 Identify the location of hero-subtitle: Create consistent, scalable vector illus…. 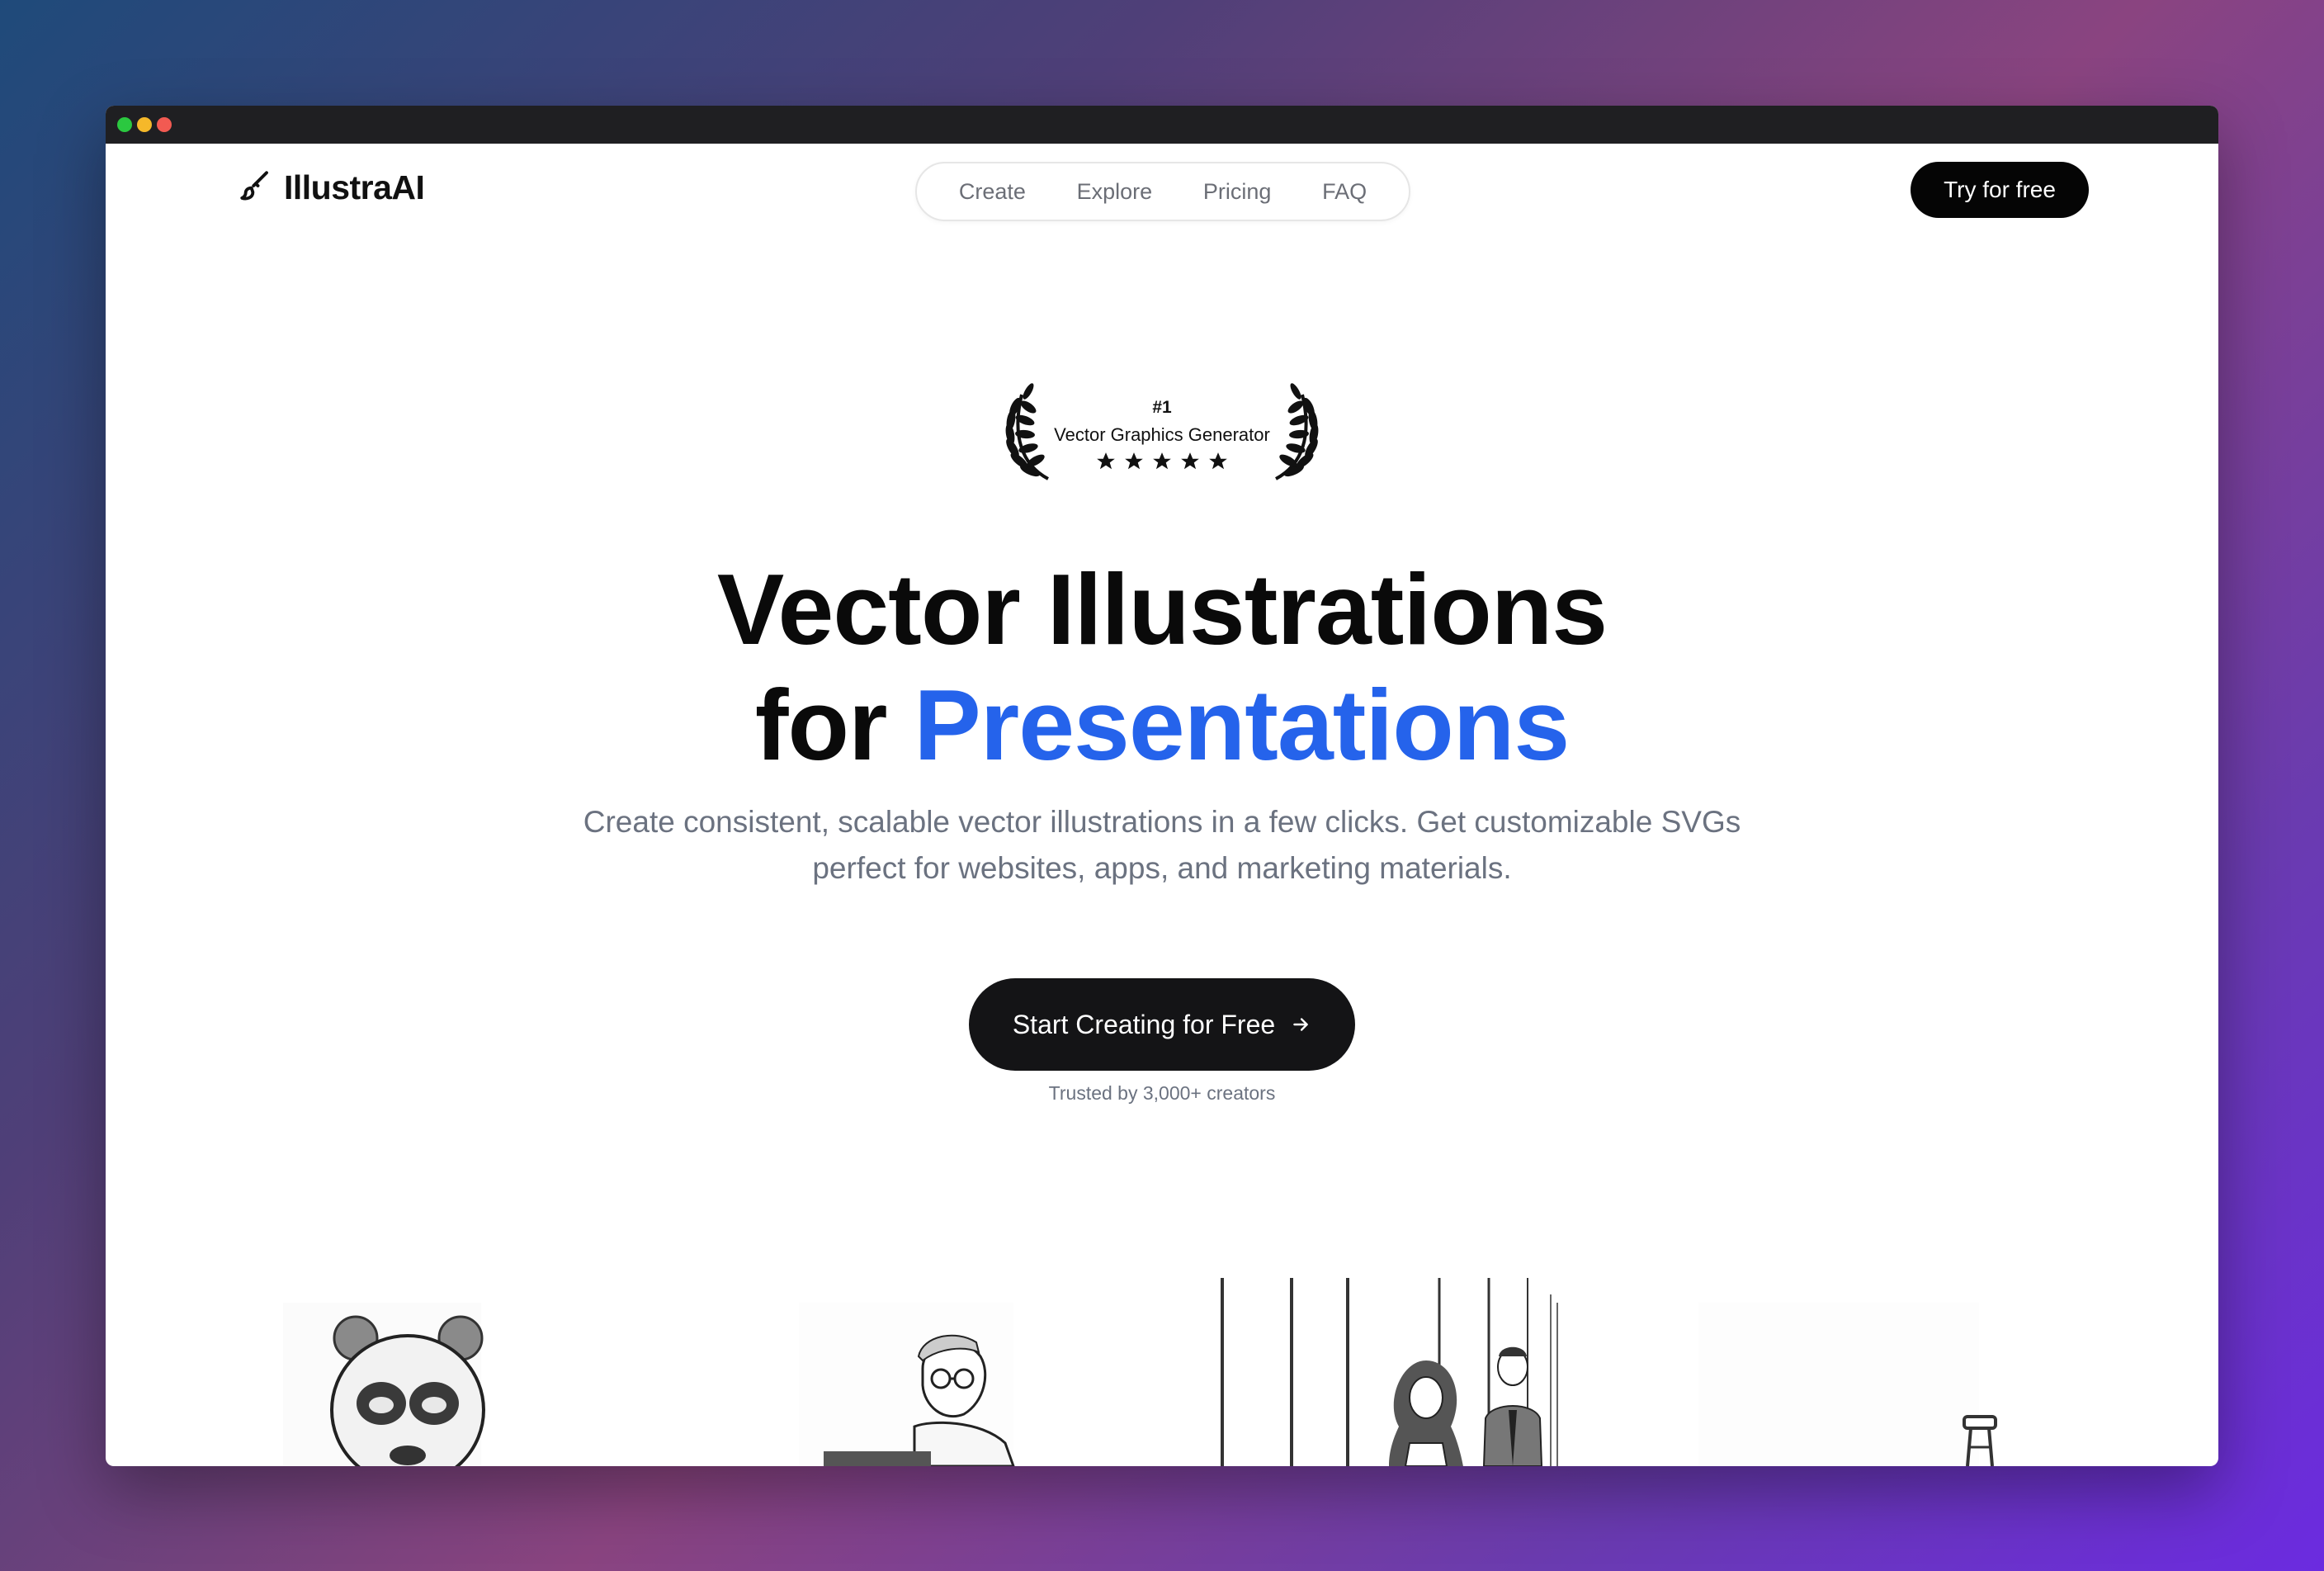
(1162, 845).